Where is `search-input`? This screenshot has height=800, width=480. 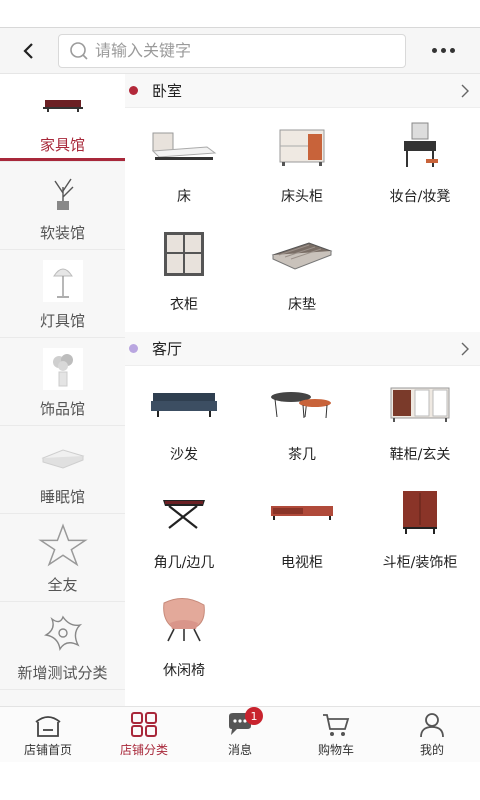 search-input is located at coordinates (240, 50).